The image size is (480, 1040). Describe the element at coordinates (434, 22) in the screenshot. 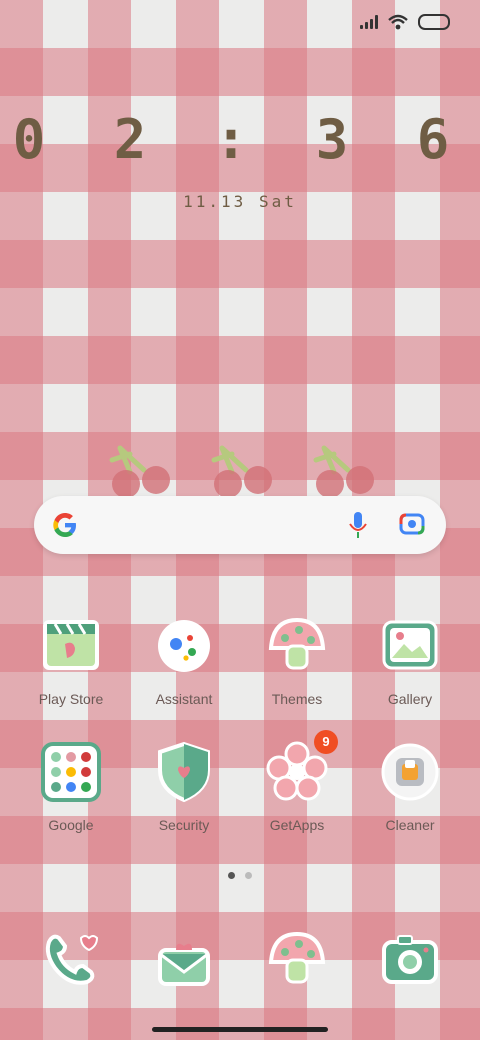

I see `battery-icon` at that location.